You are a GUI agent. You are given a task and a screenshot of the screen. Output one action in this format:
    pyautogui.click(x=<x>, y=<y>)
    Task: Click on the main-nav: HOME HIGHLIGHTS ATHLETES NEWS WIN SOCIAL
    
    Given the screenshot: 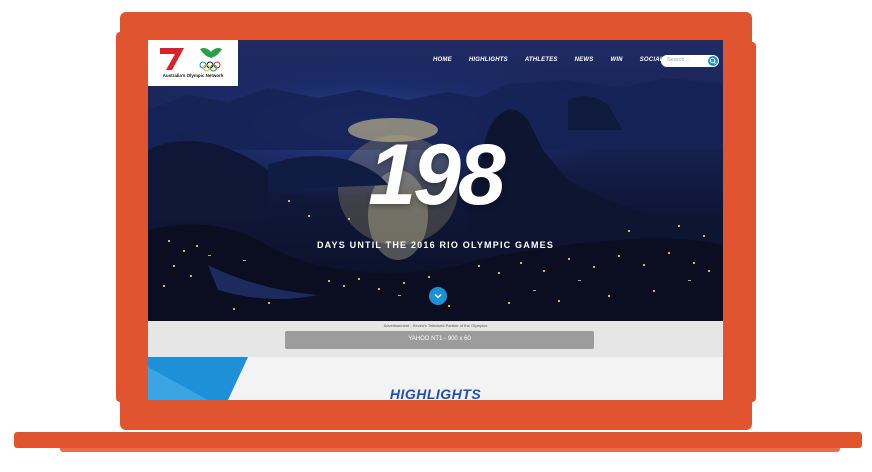 What is the action you would take?
    pyautogui.click(x=548, y=60)
    